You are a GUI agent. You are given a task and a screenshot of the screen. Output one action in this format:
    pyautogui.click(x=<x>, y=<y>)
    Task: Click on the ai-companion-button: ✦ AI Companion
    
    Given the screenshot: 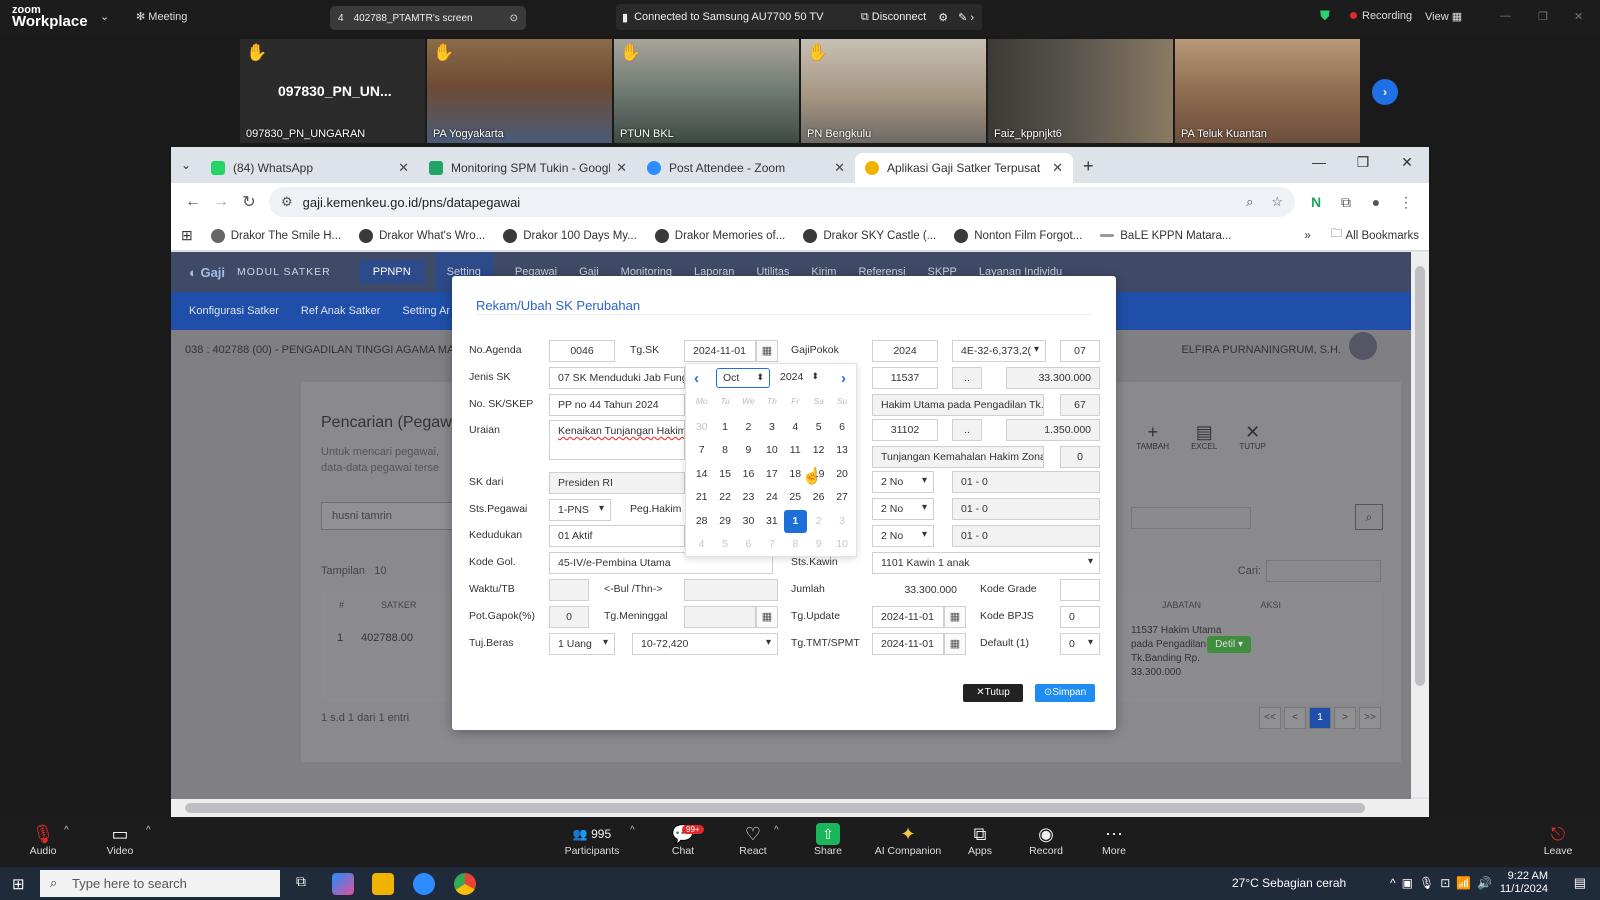 What is the action you would take?
    pyautogui.click(x=908, y=840)
    